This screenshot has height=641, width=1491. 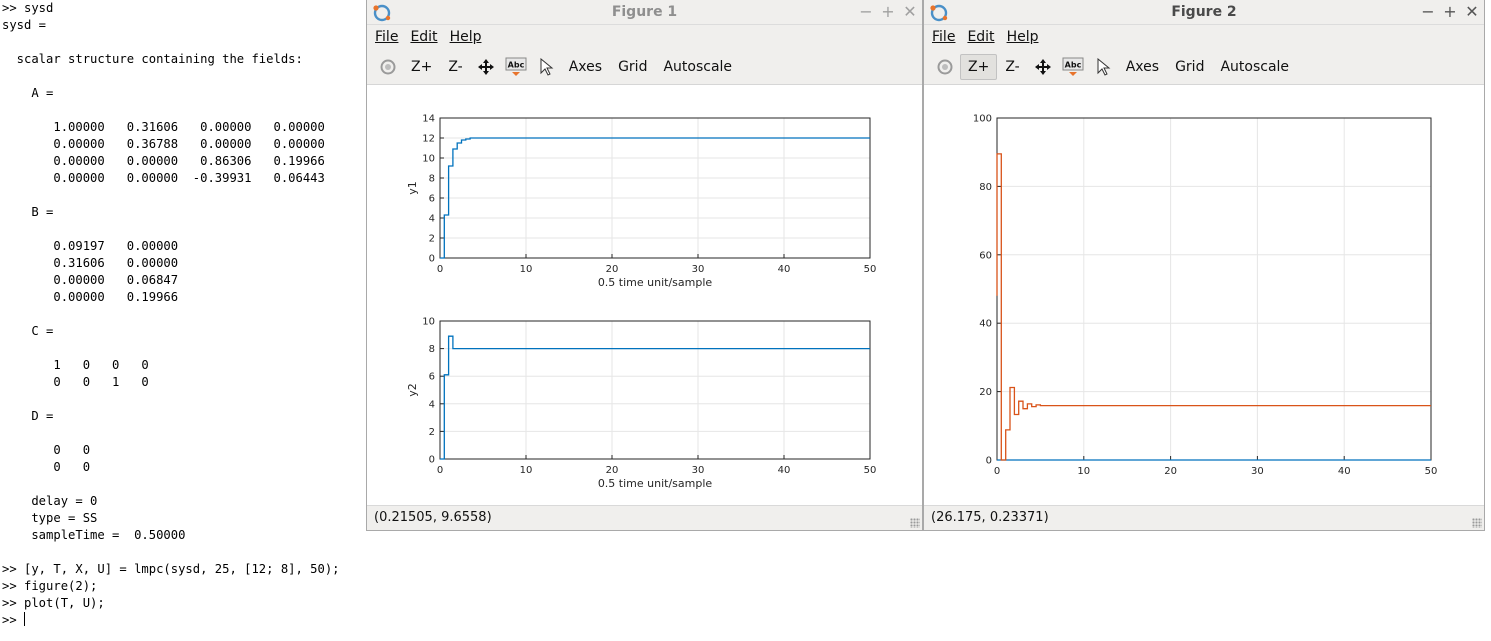 I want to click on terminal-line: >> plot(T, U);, so click(x=53, y=603).